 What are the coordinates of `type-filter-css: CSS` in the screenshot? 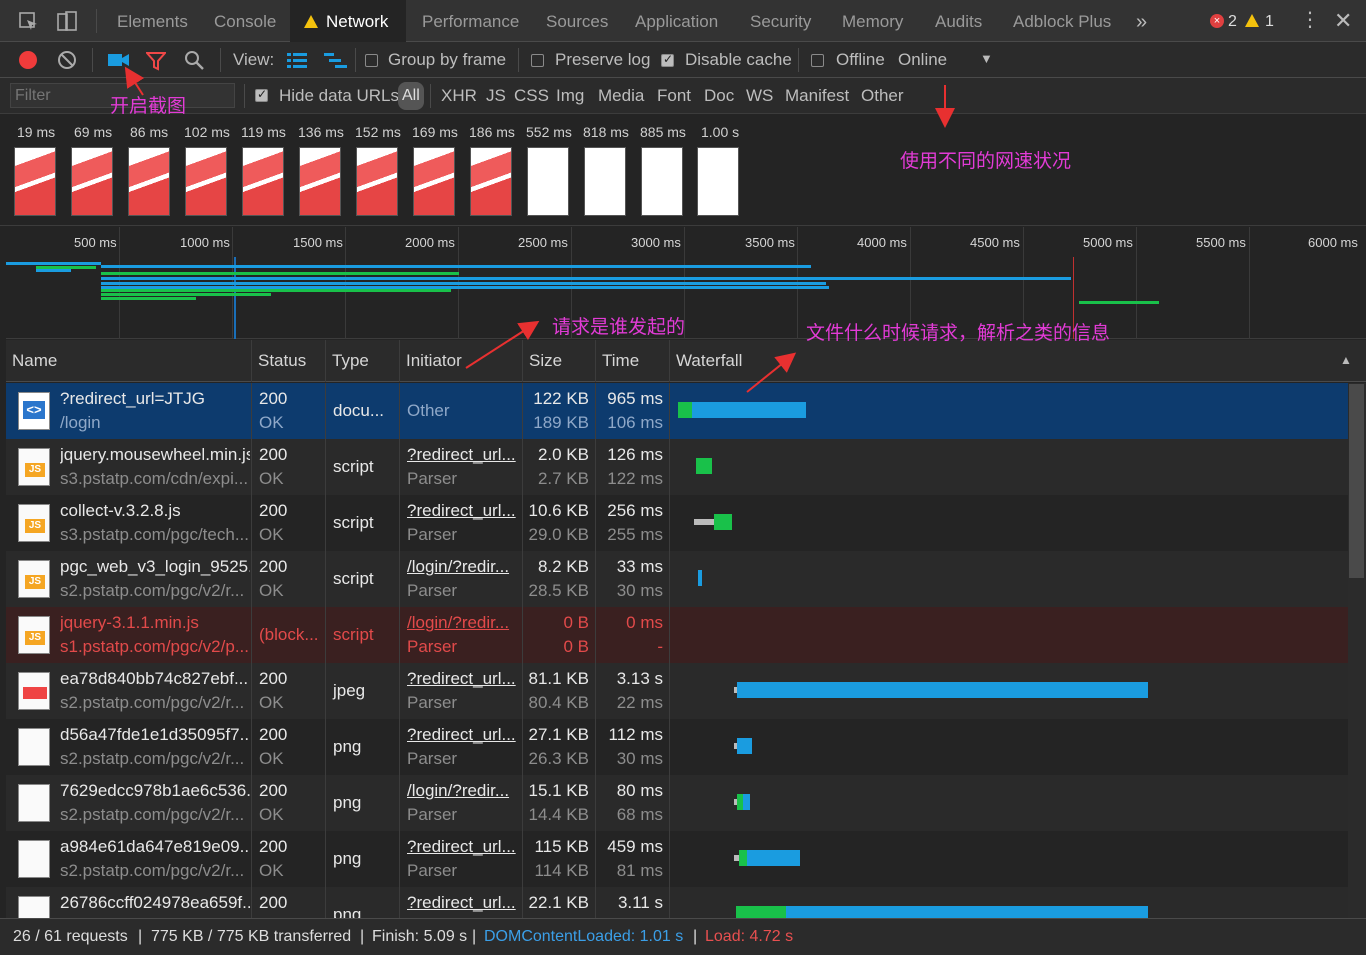 It's located at (531, 96).